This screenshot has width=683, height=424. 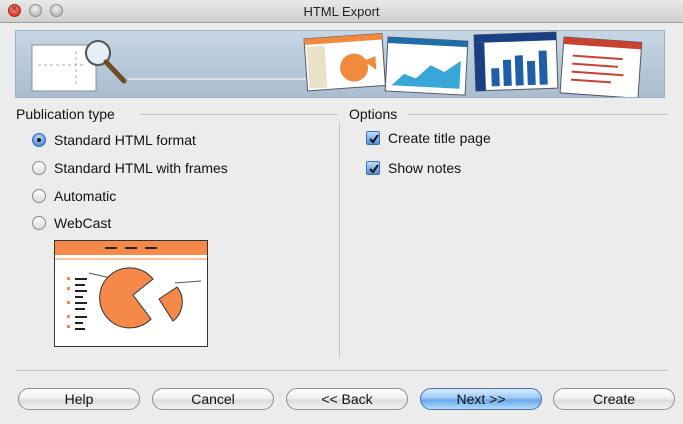 I want to click on title-bar: × HTML Export, so click(x=341, y=11).